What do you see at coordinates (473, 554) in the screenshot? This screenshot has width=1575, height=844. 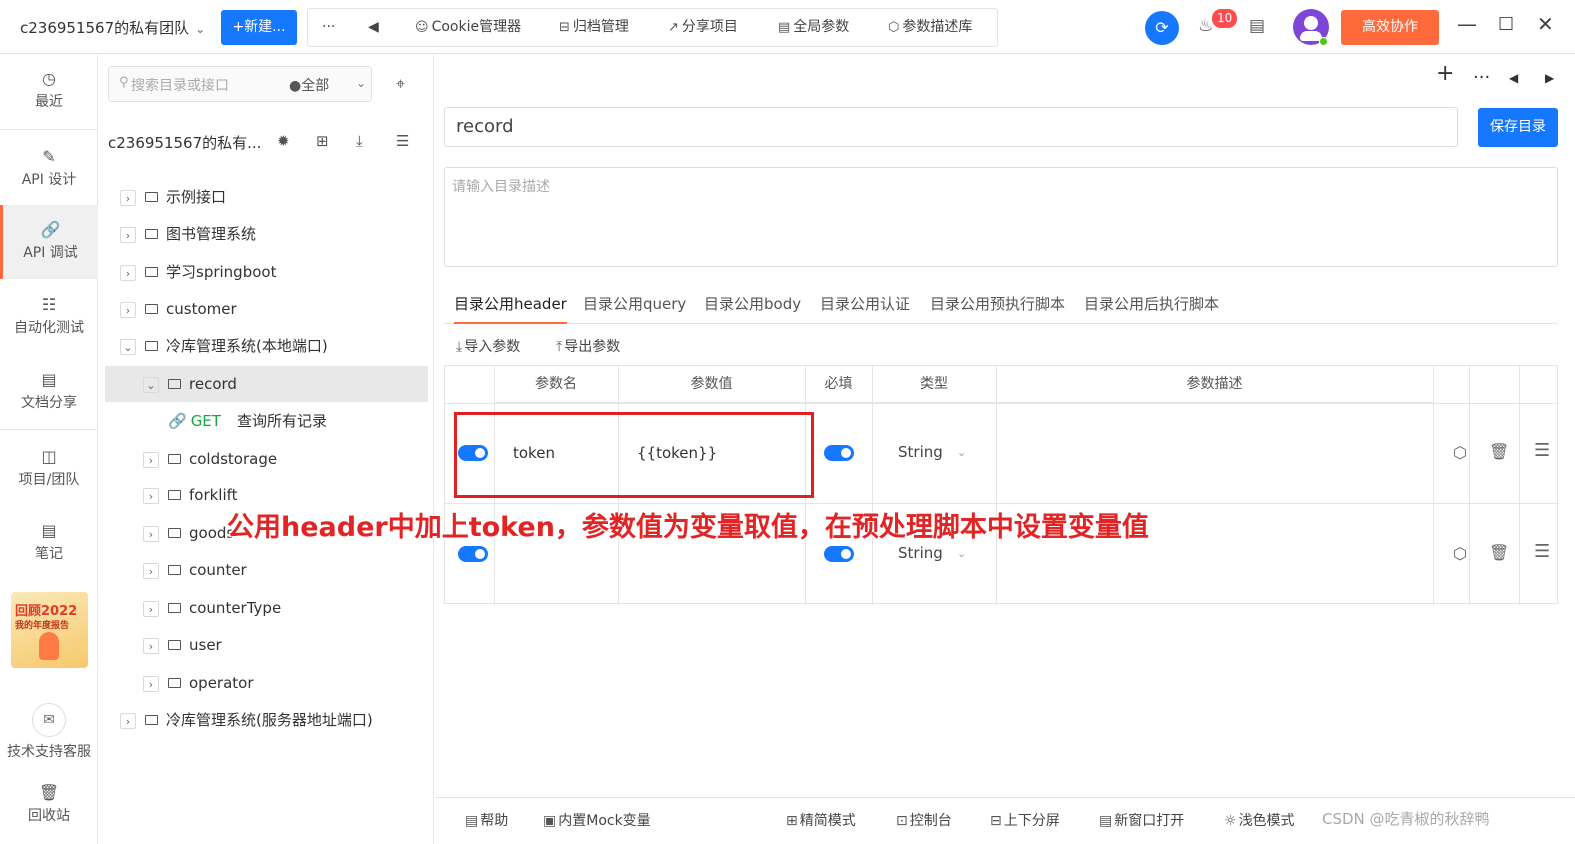 I see `enable-toggle` at bounding box center [473, 554].